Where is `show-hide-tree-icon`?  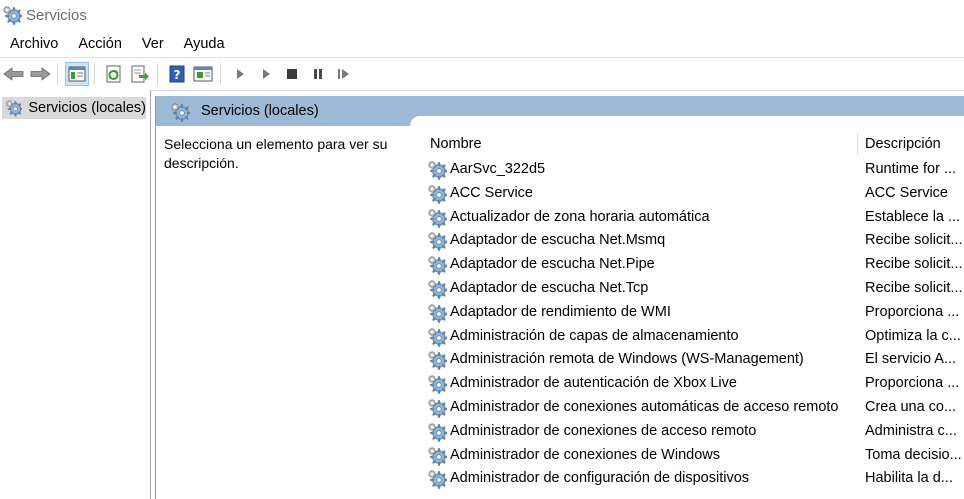
show-hide-tree-icon is located at coordinates (77, 74).